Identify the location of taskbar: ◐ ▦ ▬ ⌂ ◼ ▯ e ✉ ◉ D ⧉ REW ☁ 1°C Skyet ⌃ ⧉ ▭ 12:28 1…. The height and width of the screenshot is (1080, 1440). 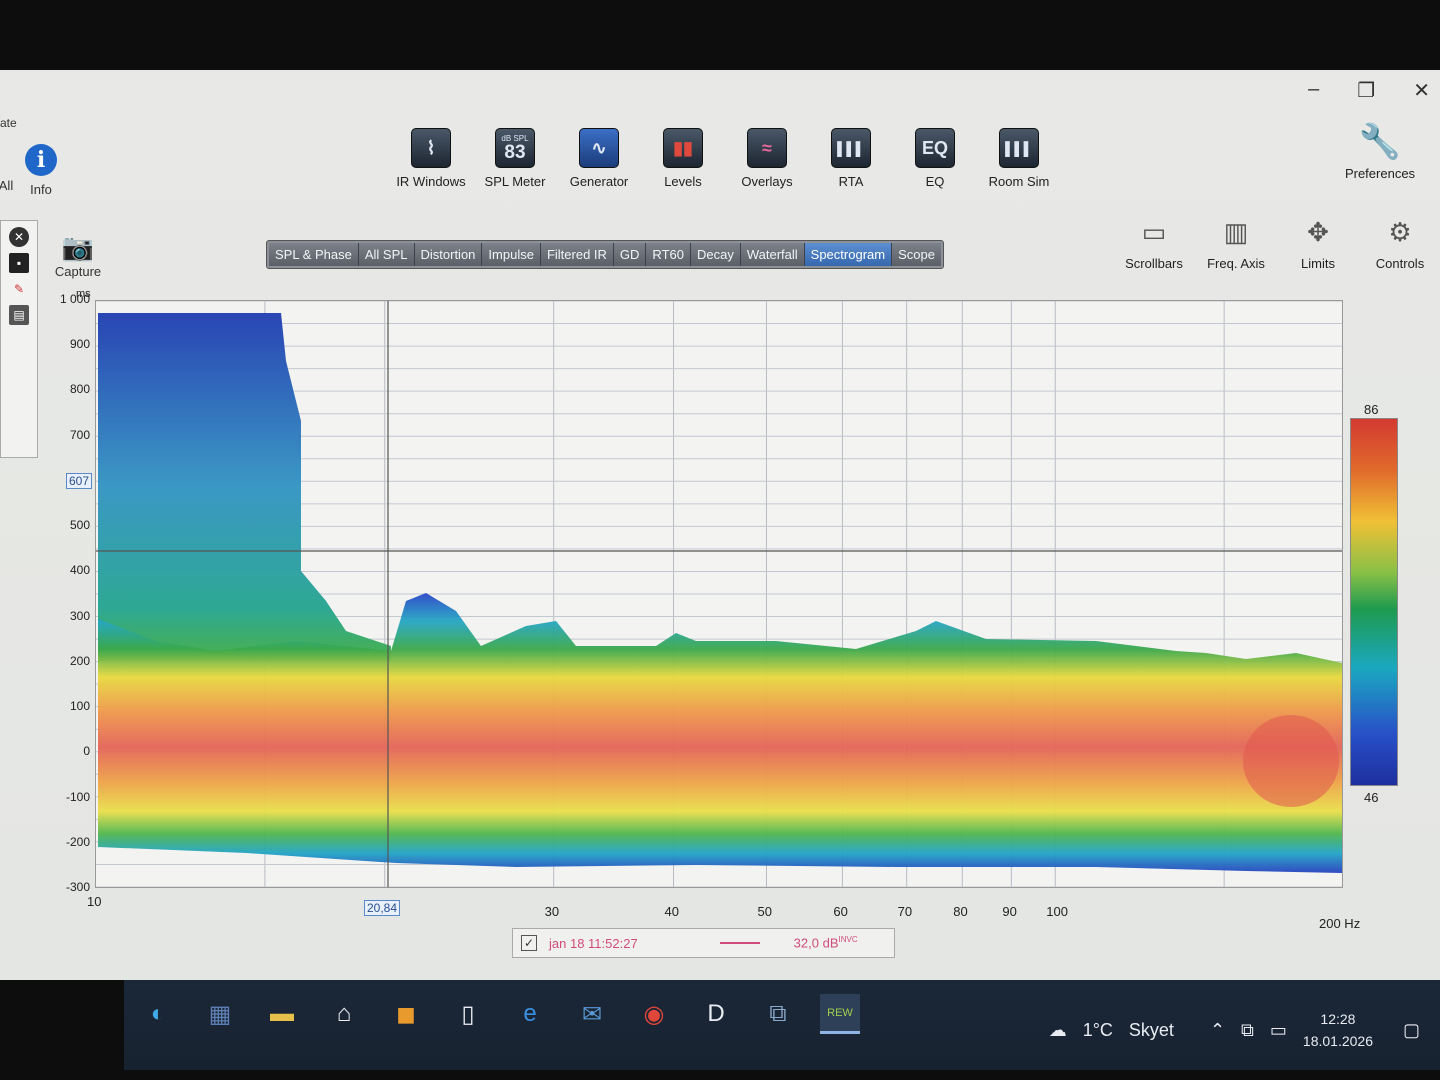
(782, 1025).